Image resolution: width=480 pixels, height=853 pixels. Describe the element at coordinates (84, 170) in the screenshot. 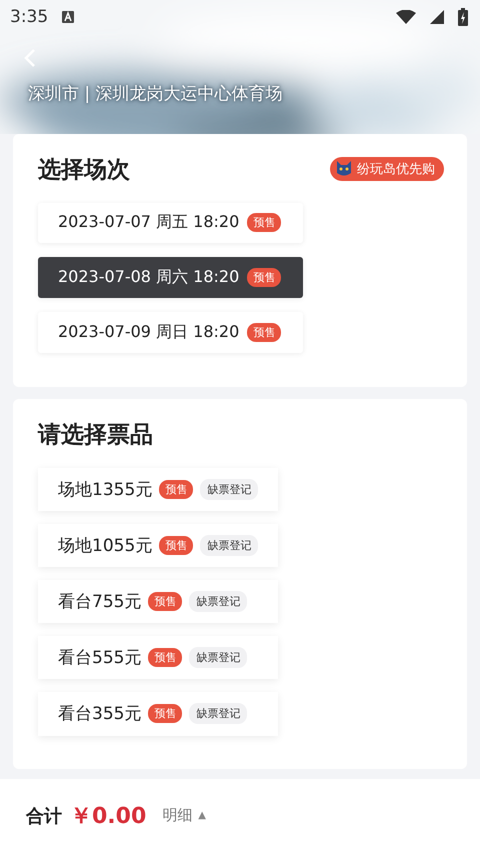

I see `section-title: 选择场次` at that location.